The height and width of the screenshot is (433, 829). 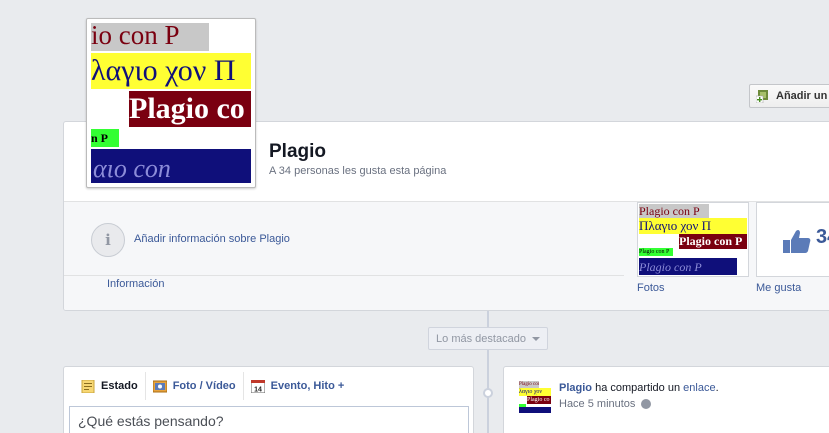 What do you see at coordinates (108, 240) in the screenshot?
I see `info-icon: i` at bounding box center [108, 240].